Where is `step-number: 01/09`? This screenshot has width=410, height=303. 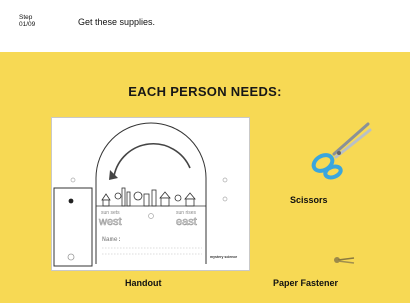 step-number: 01/09 is located at coordinates (27, 24).